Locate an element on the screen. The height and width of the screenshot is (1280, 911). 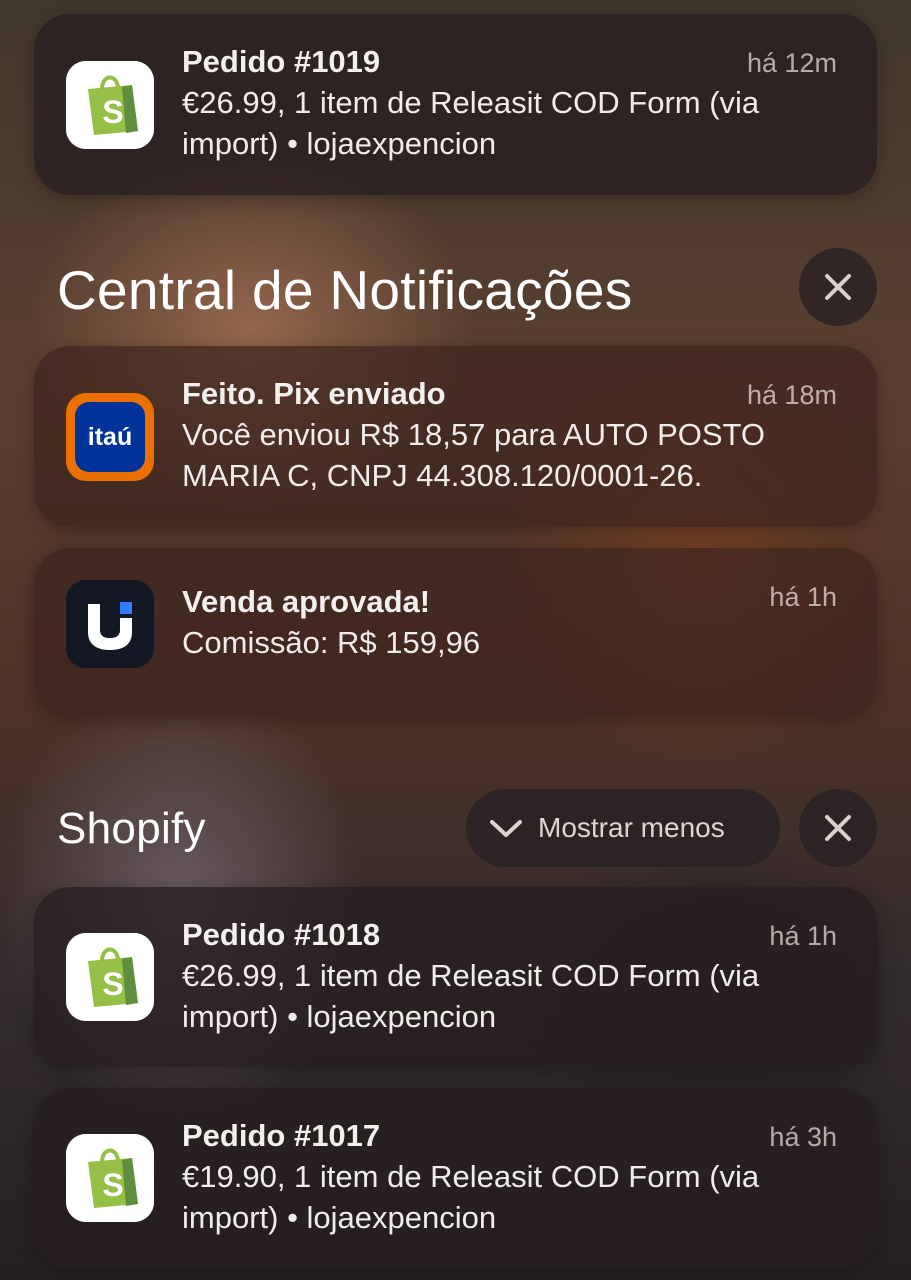
itau-icon: itaú is located at coordinates (110, 437).